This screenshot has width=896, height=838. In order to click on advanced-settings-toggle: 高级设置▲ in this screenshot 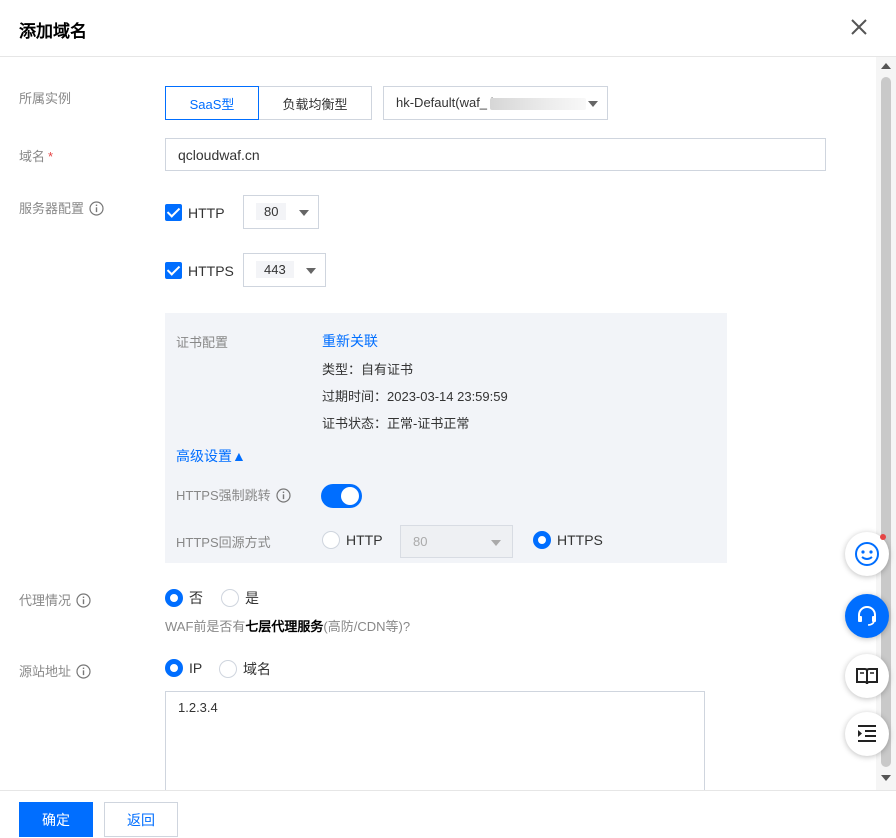, I will do `click(211, 456)`.